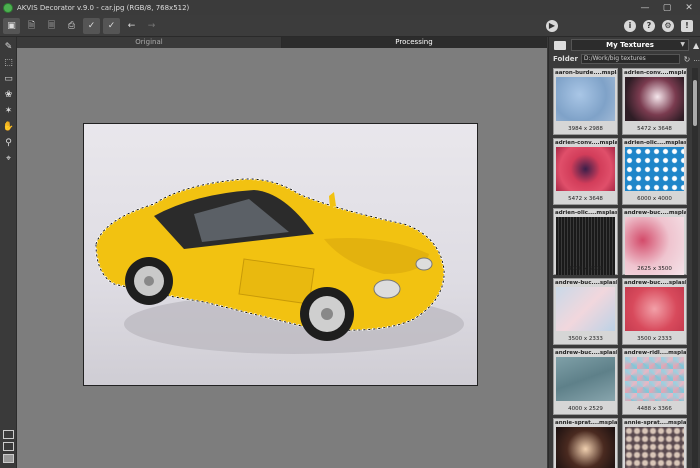  I want to click on background-color-icon, so click(8, 458).